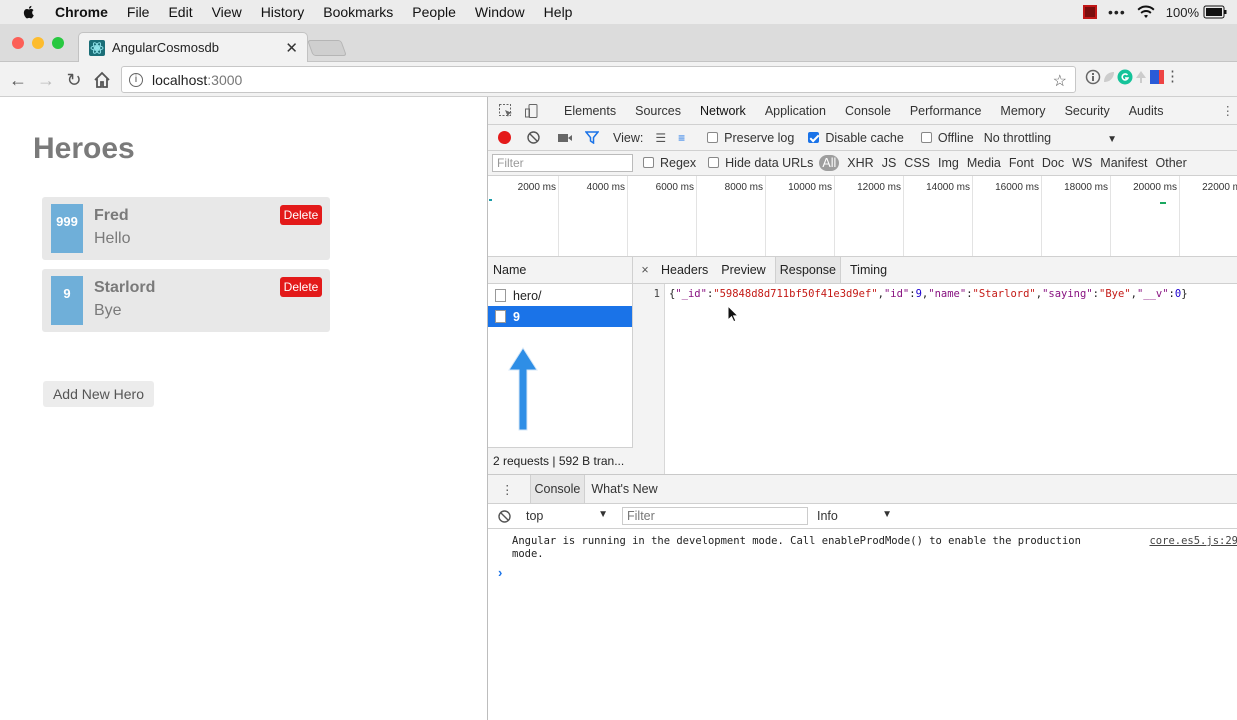  Describe the element at coordinates (58, 43) in the screenshot. I see `window-zoom-button` at that location.